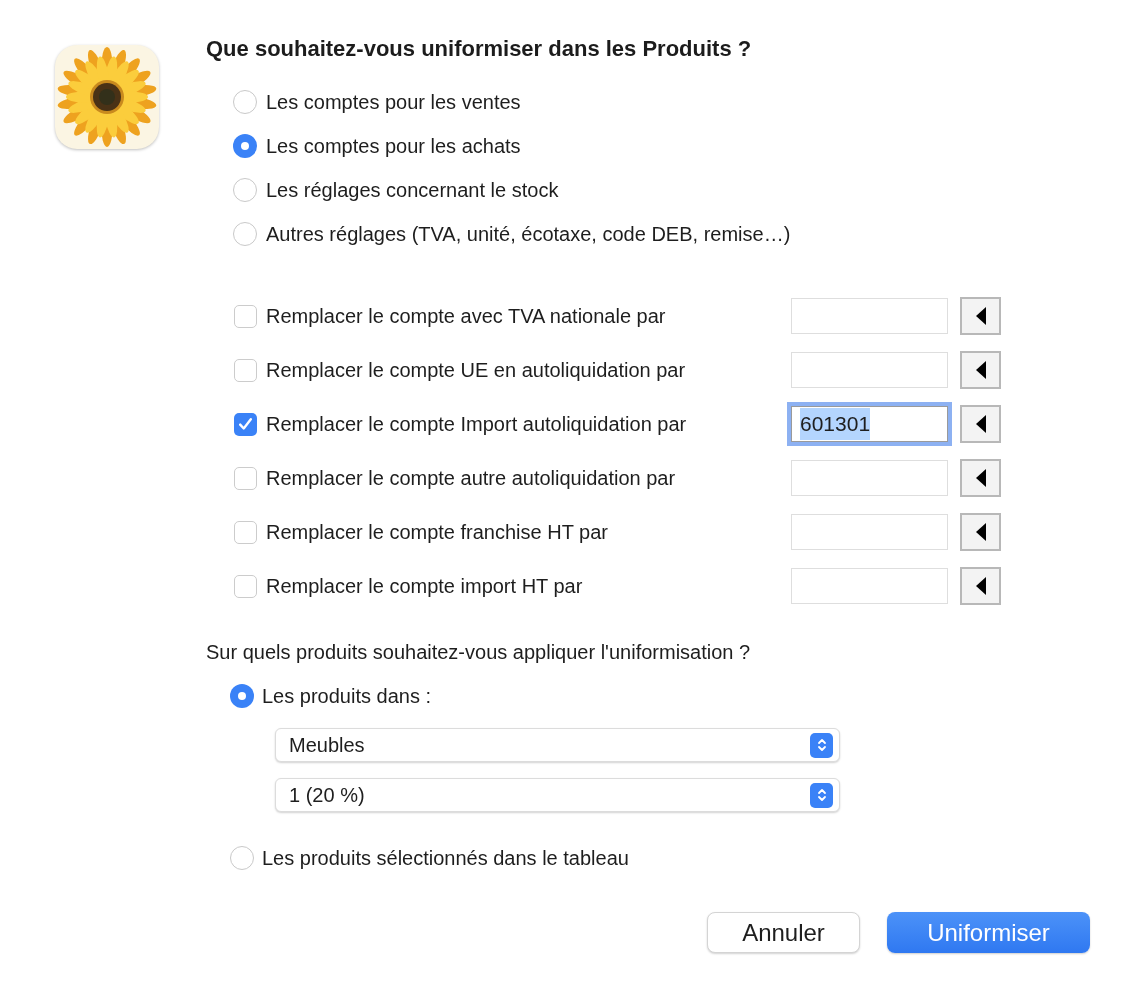 This screenshot has height=982, width=1126. What do you see at coordinates (478, 652) in the screenshot?
I see `scope-question: Sur quels produits souhaitez-vous appliquer l'uniformisation ?` at bounding box center [478, 652].